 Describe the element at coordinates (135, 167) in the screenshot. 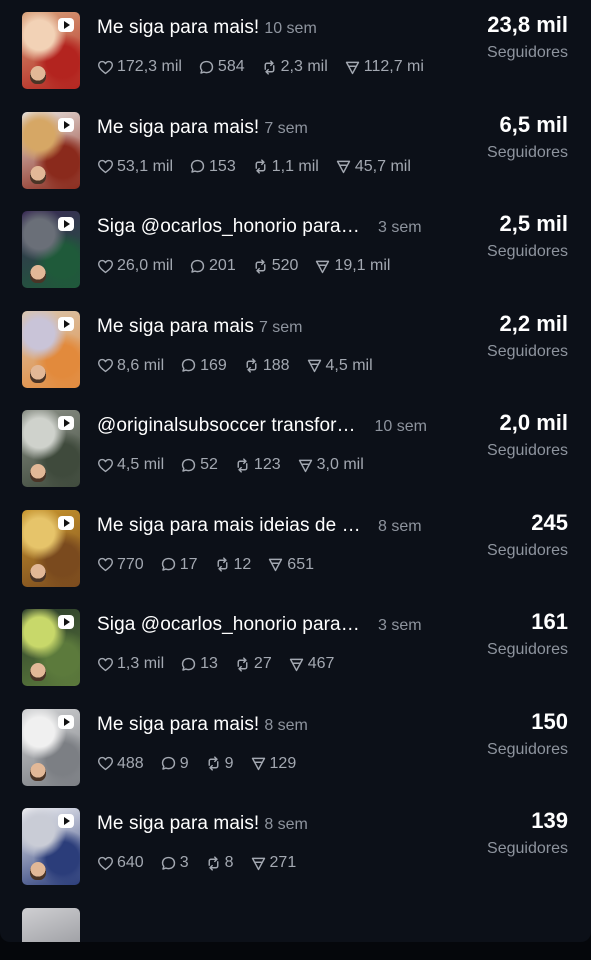

I see `likes-stat: 53,1 mil` at that location.